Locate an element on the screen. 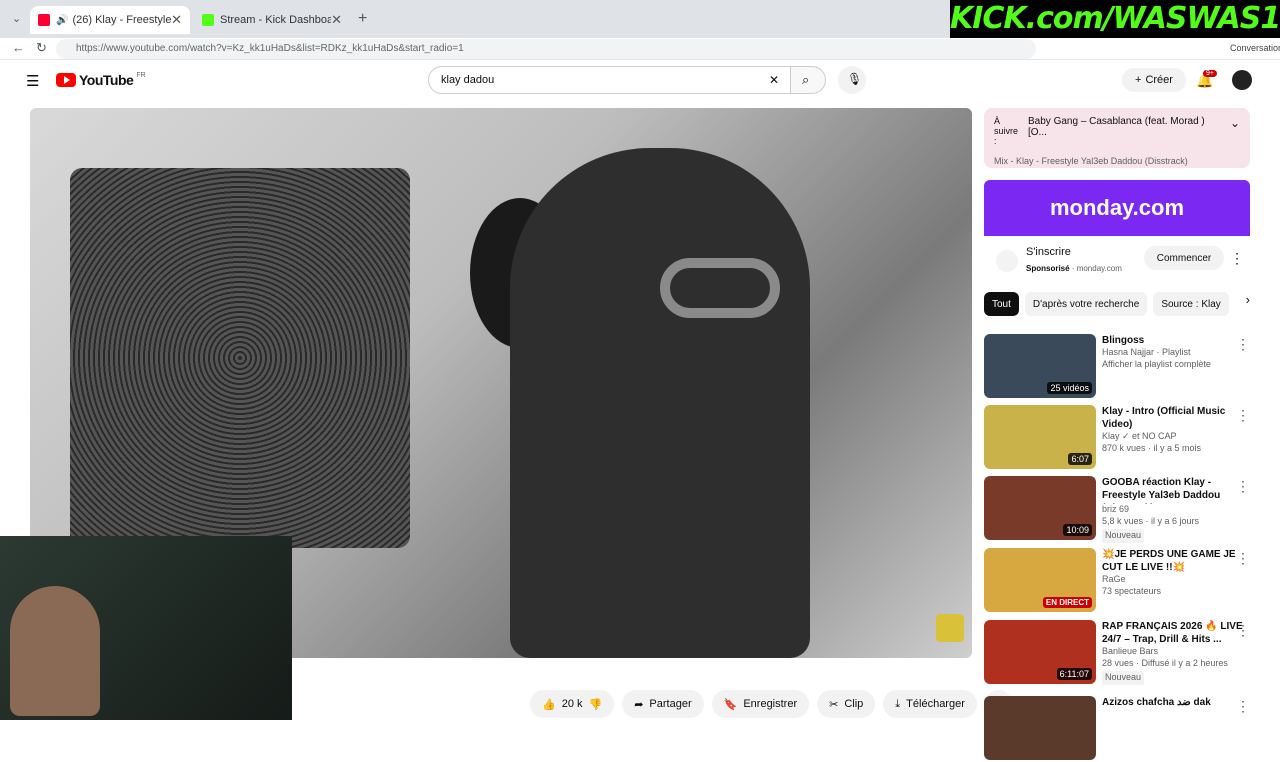 The image size is (1280, 762). reload-icon: ↻ is located at coordinates (41, 48).